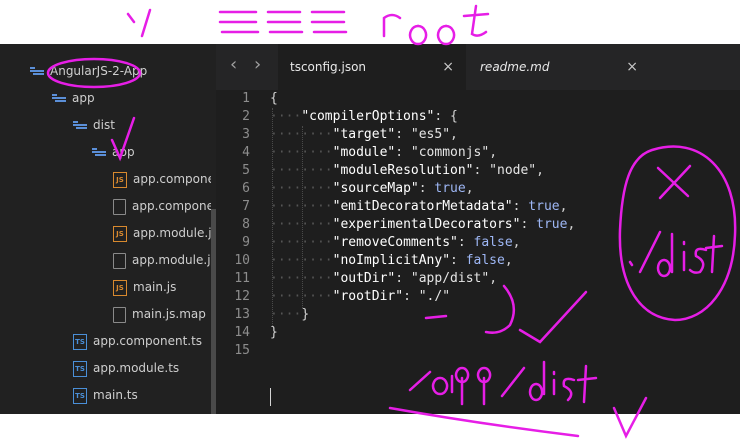 This screenshot has height=441, width=740. Describe the element at coordinates (242, 332) in the screenshot. I see `line-number: 14` at that location.